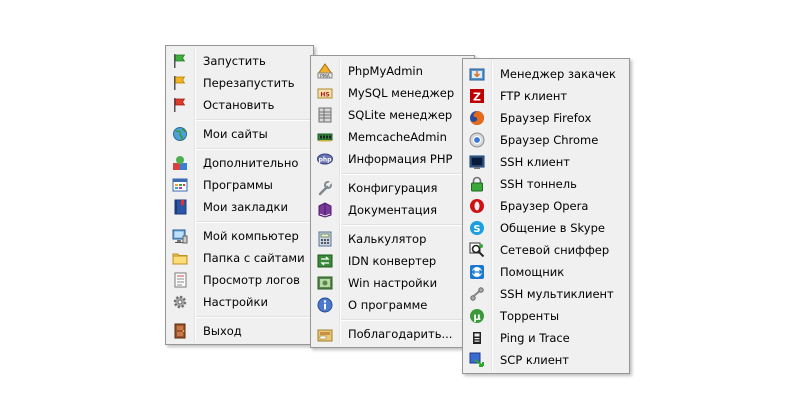  What do you see at coordinates (325, 305) in the screenshot?
I see `info-icon` at bounding box center [325, 305].